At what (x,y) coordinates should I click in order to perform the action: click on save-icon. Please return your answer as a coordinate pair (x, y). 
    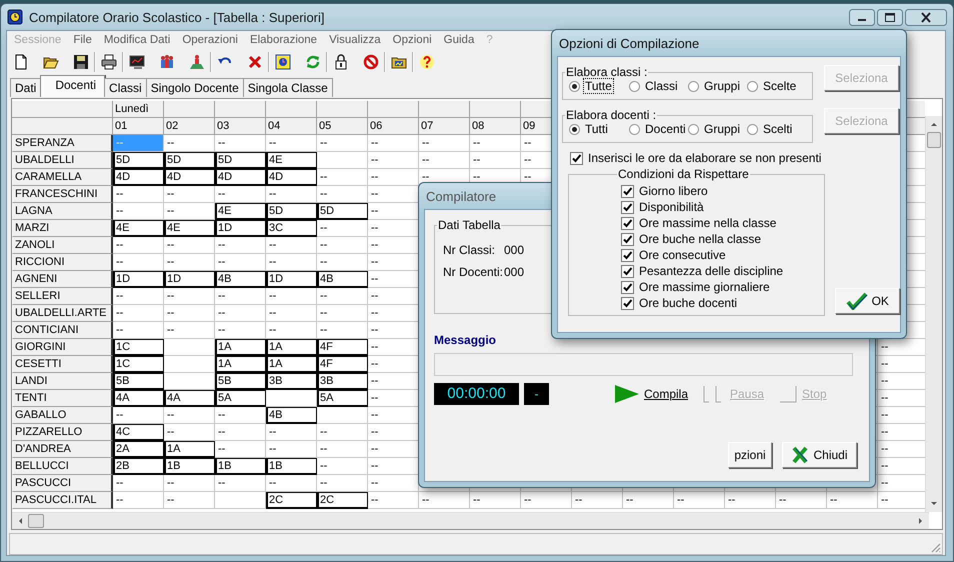
    Looking at the image, I should click on (81, 62).